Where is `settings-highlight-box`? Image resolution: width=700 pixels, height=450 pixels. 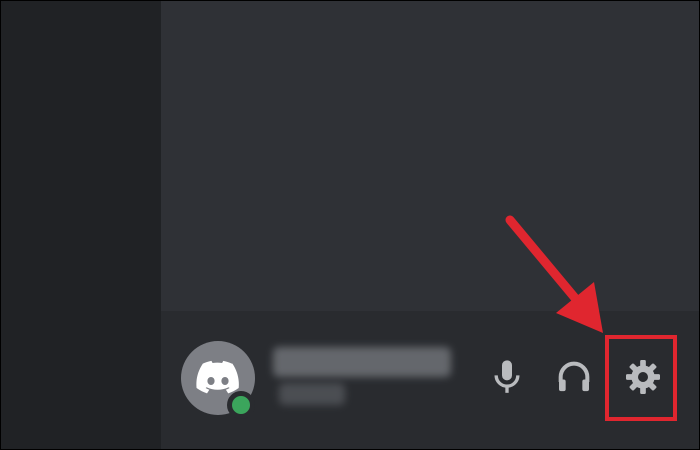 settings-highlight-box is located at coordinates (641, 378).